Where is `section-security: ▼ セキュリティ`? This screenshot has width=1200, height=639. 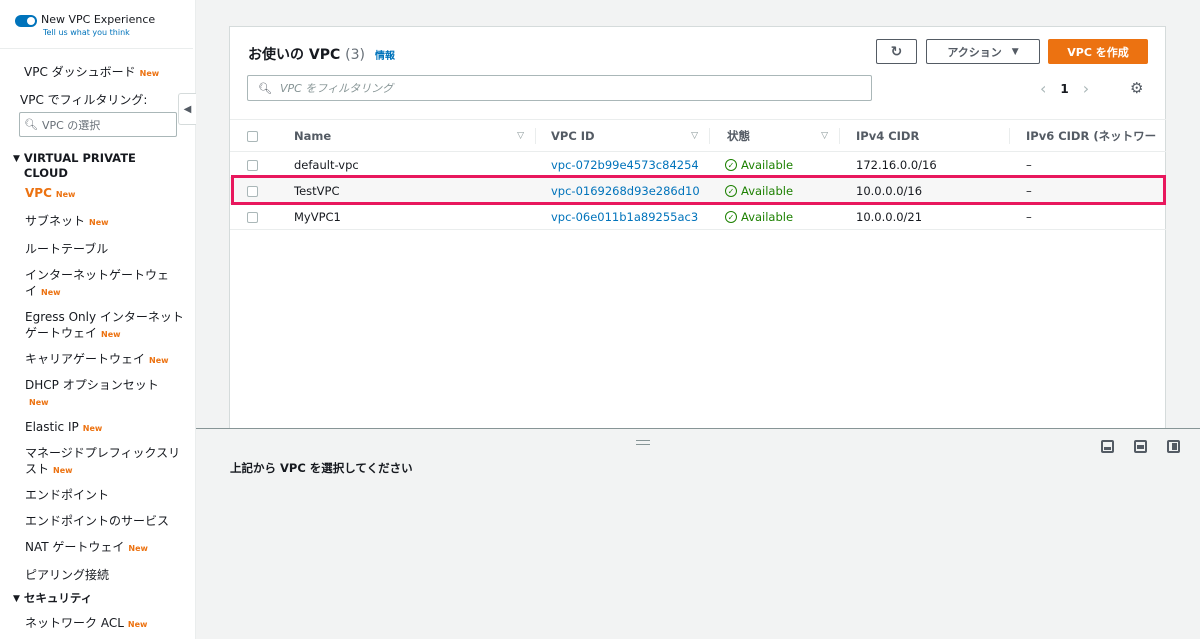
section-security: ▼ セキュリティ is located at coordinates (97, 599).